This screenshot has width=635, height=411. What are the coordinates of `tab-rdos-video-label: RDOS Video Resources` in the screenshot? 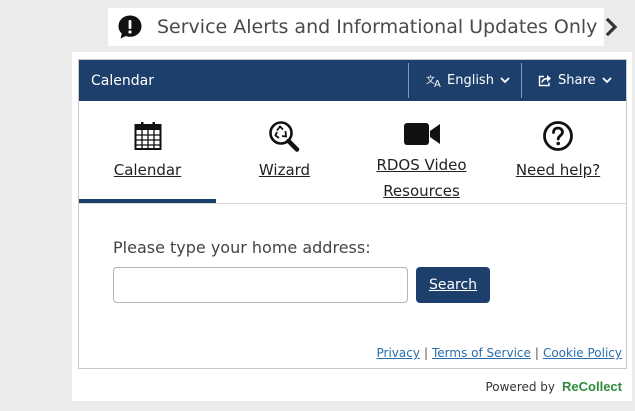 It's located at (421, 178).